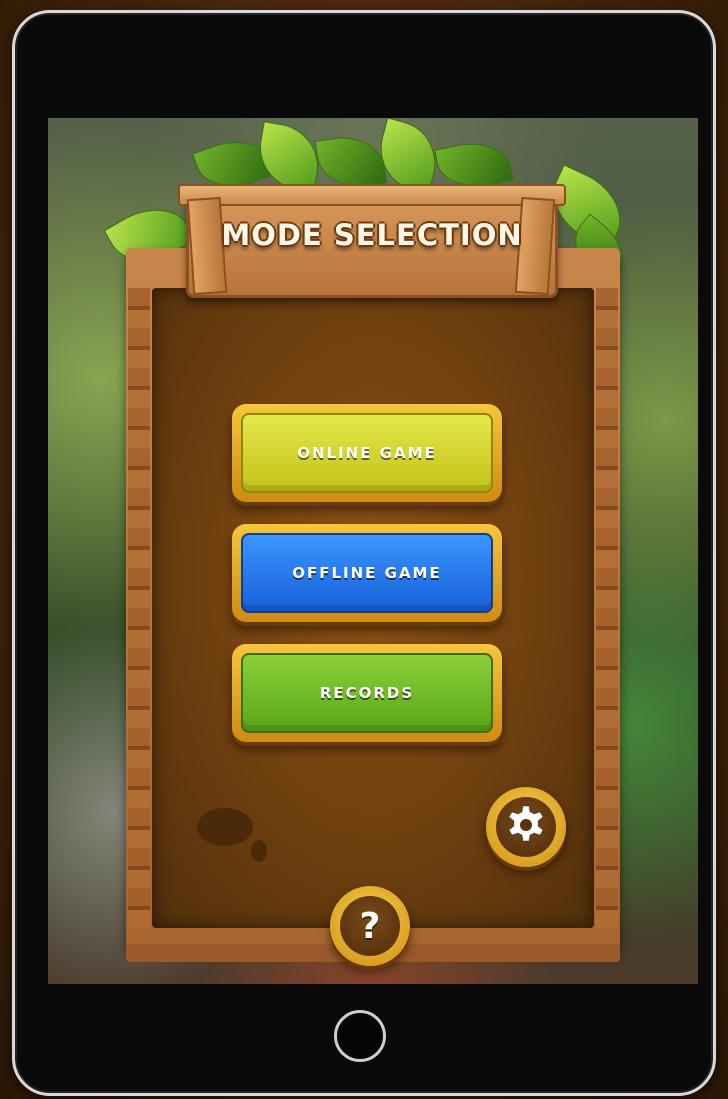  I want to click on title-plank-beam, so click(372, 195).